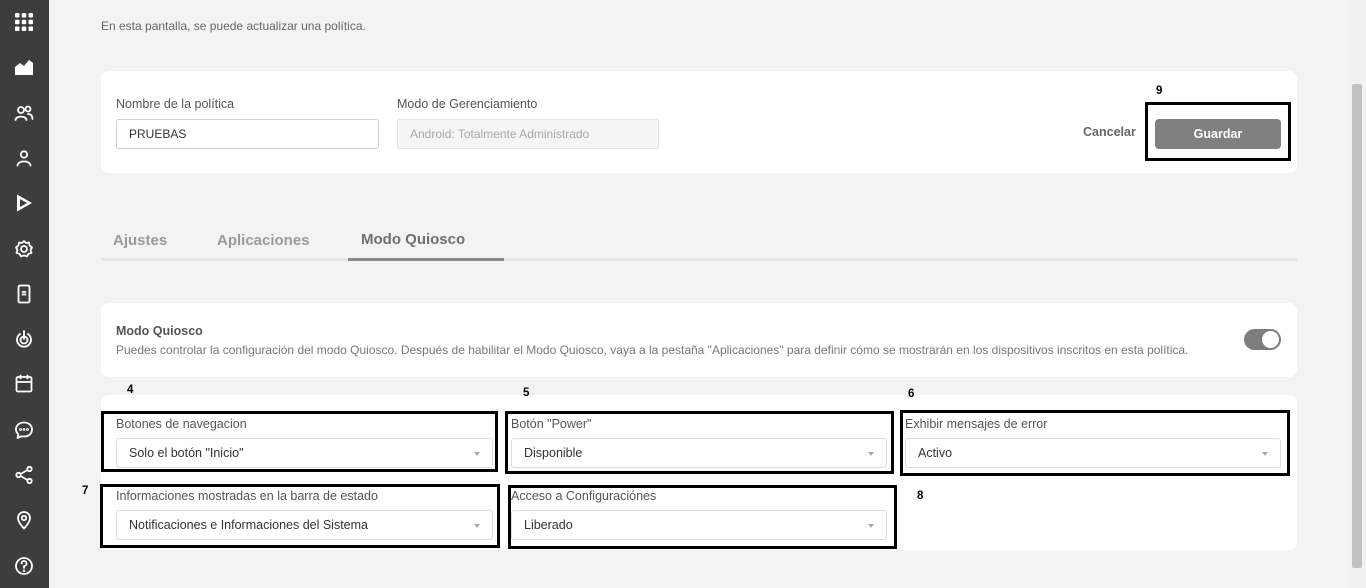 This screenshot has width=1366, height=588. What do you see at coordinates (1109, 132) in the screenshot?
I see `cancel-button: Cancelar` at bounding box center [1109, 132].